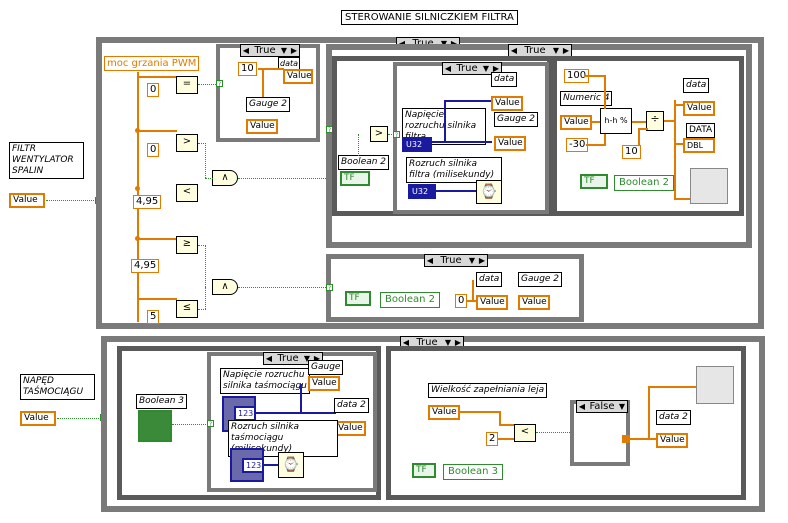  I want to click on greater-comparator: >, so click(187, 143).